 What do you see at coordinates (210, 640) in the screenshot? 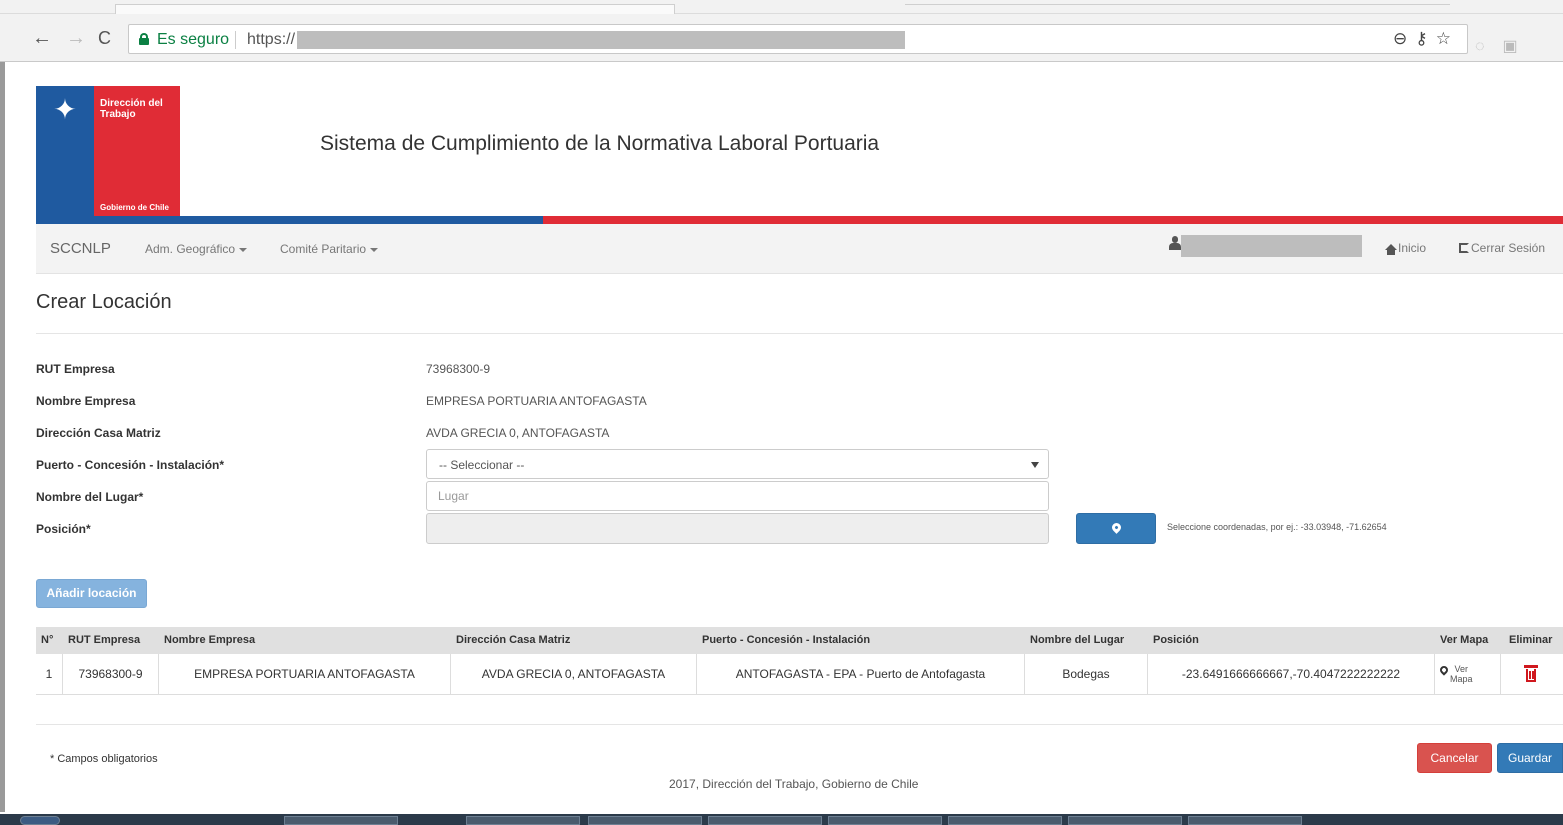
I see `th-nombre: Nombre Empresa` at bounding box center [210, 640].